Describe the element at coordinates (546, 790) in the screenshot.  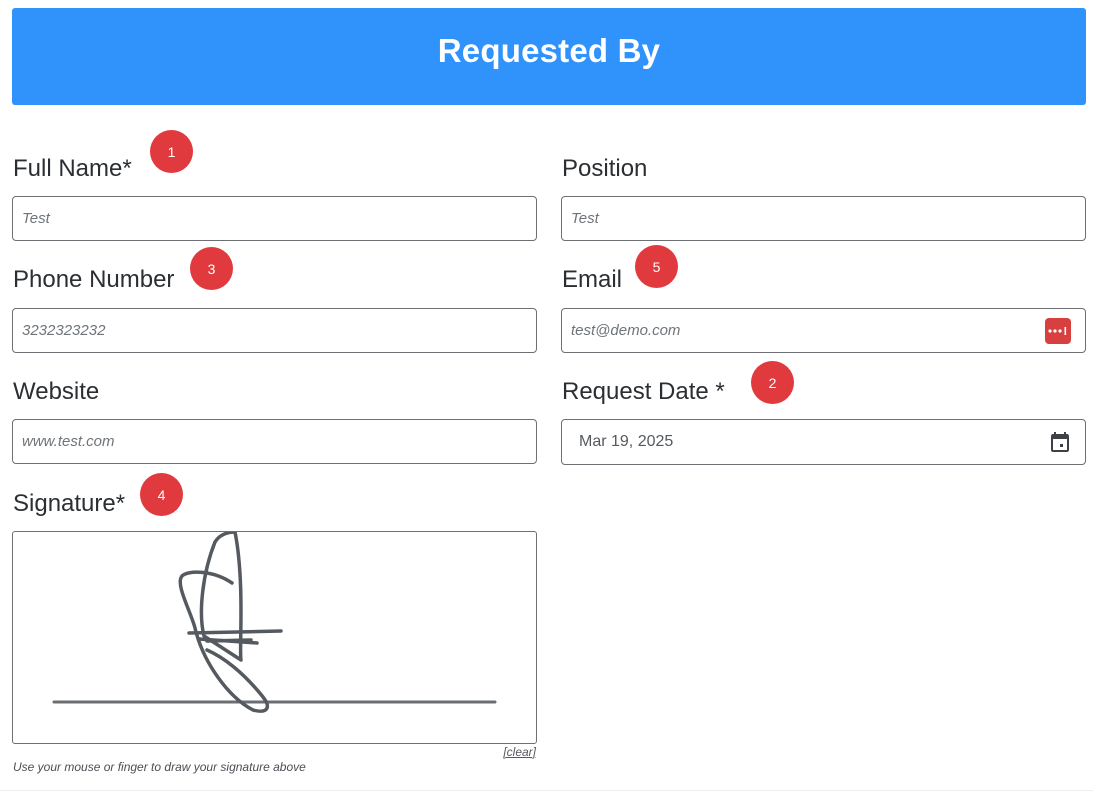
I see `divider` at that location.